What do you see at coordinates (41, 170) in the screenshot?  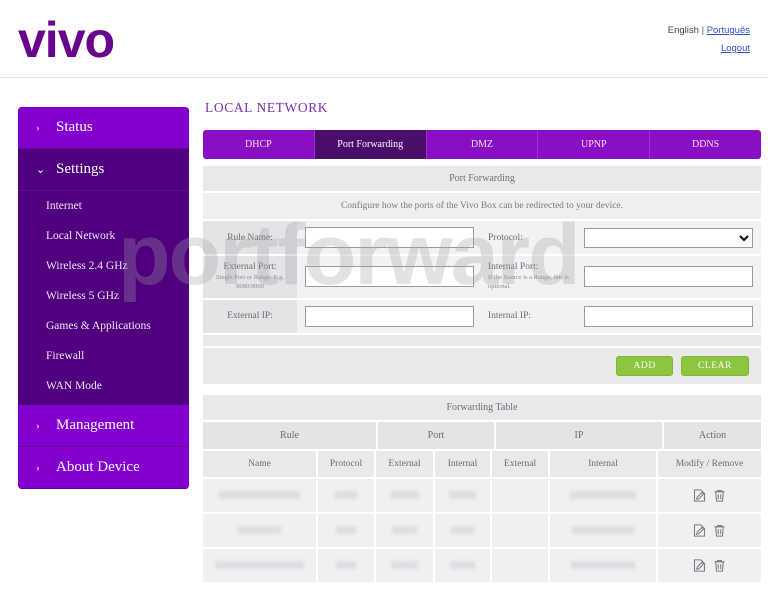 I see `chevron-down-icon: ⌄` at bounding box center [41, 170].